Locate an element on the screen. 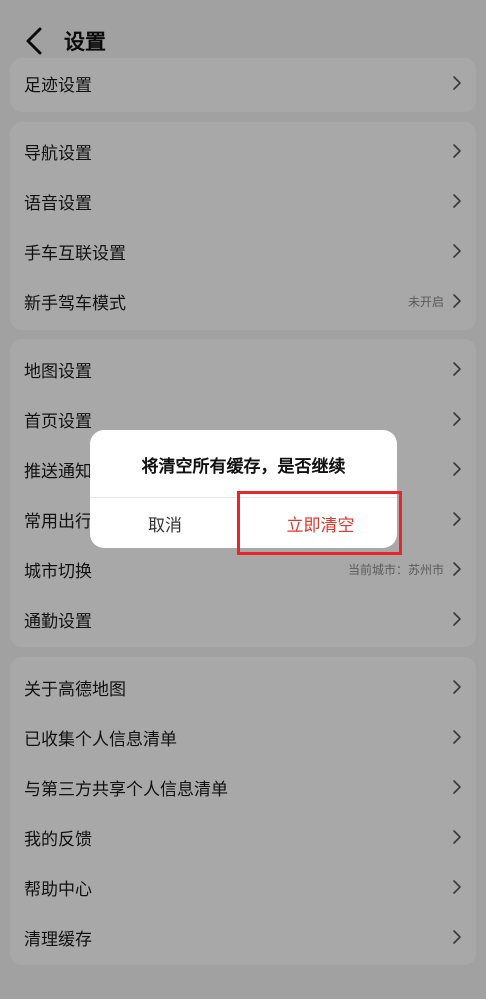 This screenshot has width=486, height=999. dialog-message: 将清空所有缓存，是否继续 is located at coordinates (243, 466).